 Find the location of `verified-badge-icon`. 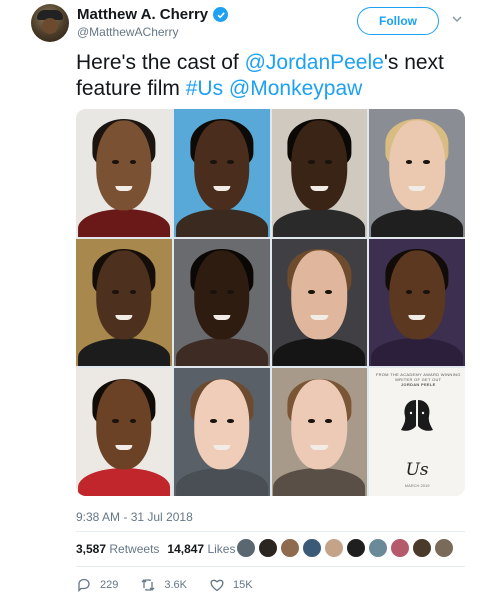

verified-badge-icon is located at coordinates (221, 14).